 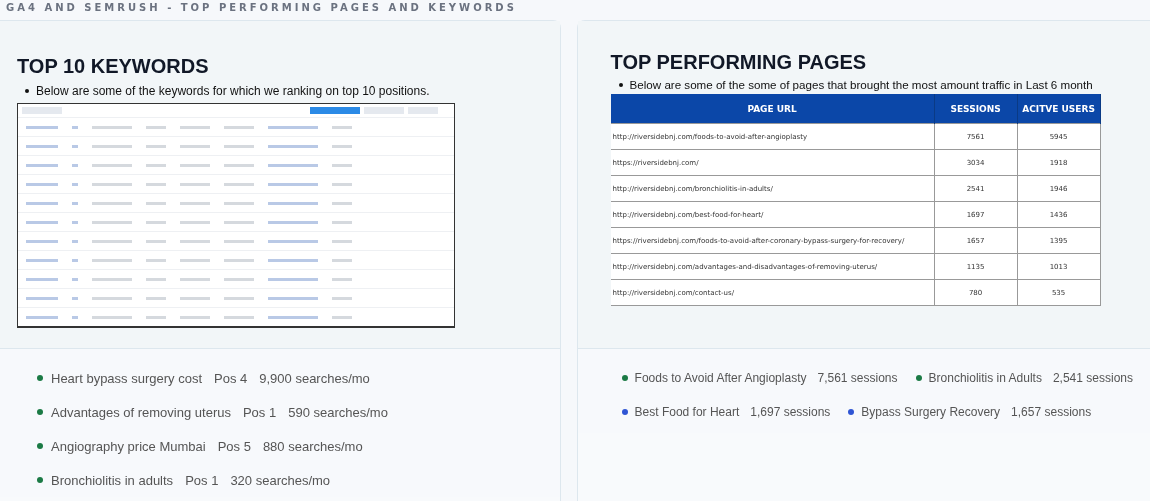 I want to click on page-name: Bypass Surgery Recovery, so click(x=931, y=412).